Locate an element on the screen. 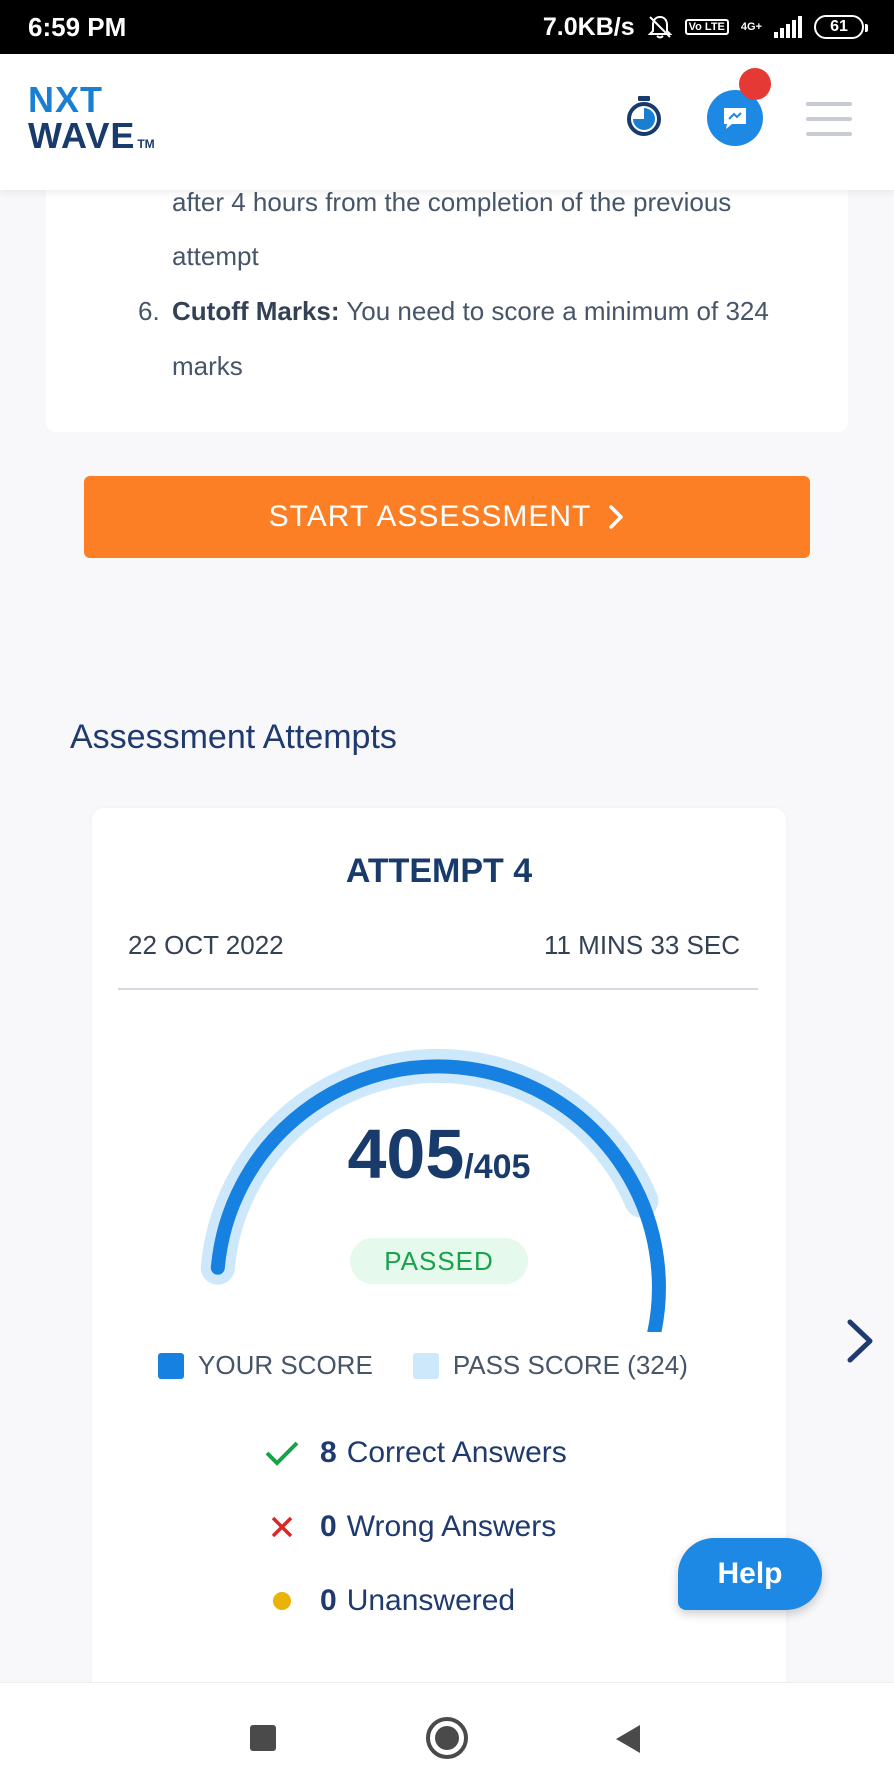  stat-correct: 8 Correct Answers is located at coordinates (414, 1453).